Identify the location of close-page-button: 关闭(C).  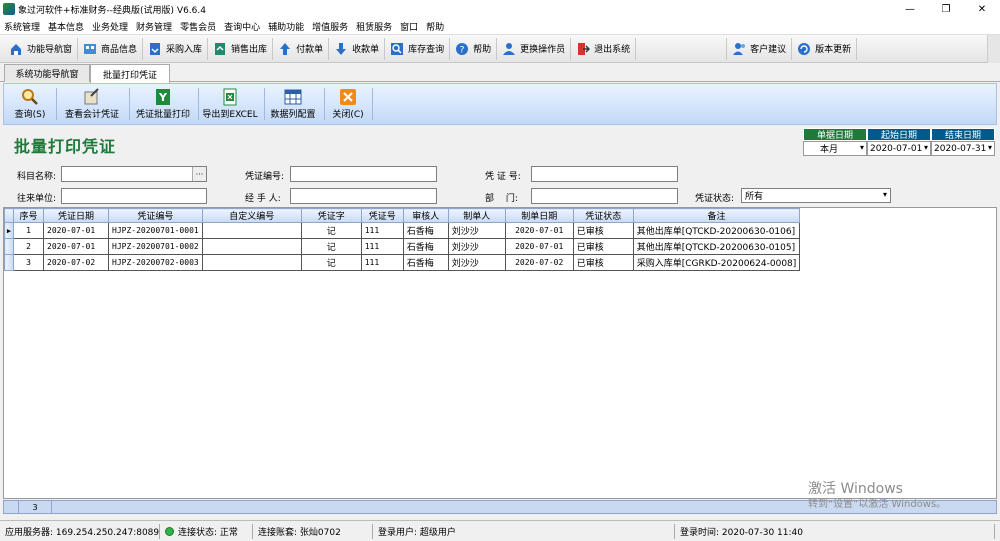
(348, 104).